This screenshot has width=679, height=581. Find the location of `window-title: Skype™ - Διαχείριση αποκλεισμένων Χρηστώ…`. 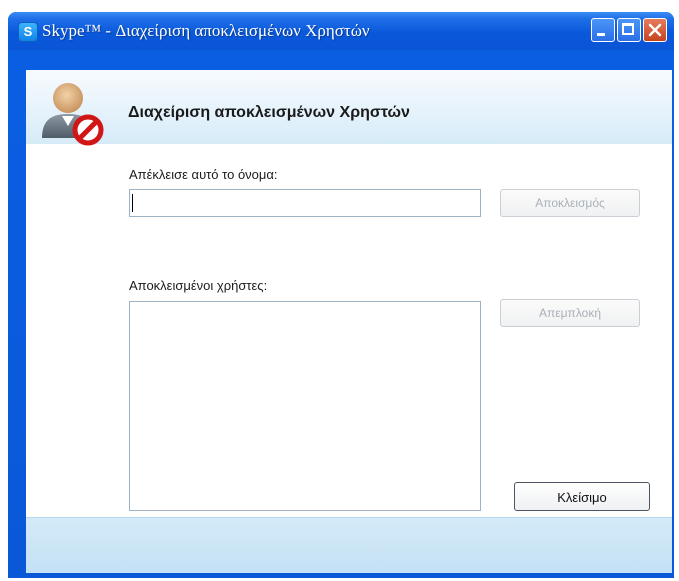

window-title: Skype™ - Διαχείριση αποκλεισμένων Χρηστώ… is located at coordinates (206, 30).